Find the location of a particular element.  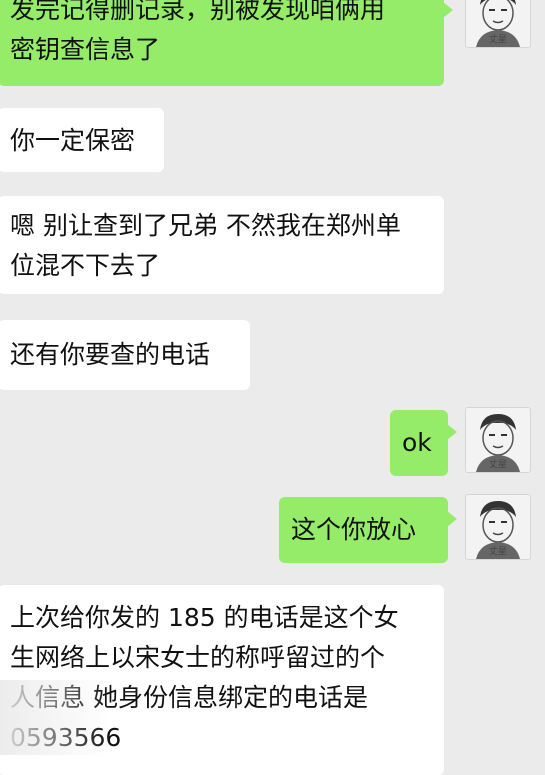

chat-bubble-incoming: 嗯 别让查到了兄弟 不然我在郑州单 位混不下去了 is located at coordinates (222, 245).